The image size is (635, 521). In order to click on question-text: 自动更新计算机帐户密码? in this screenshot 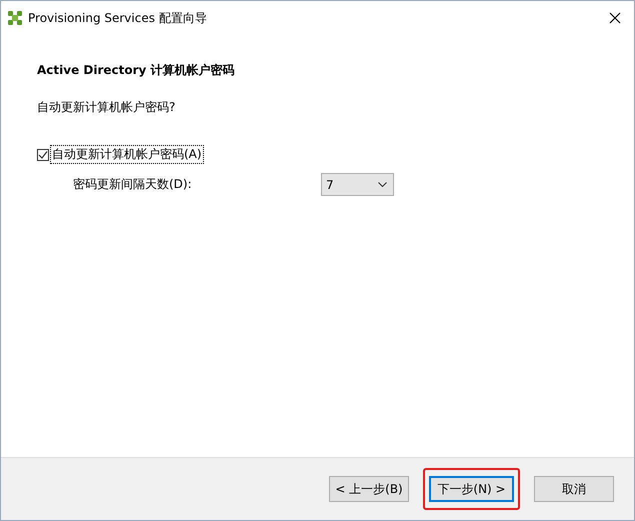, I will do `click(106, 107)`.